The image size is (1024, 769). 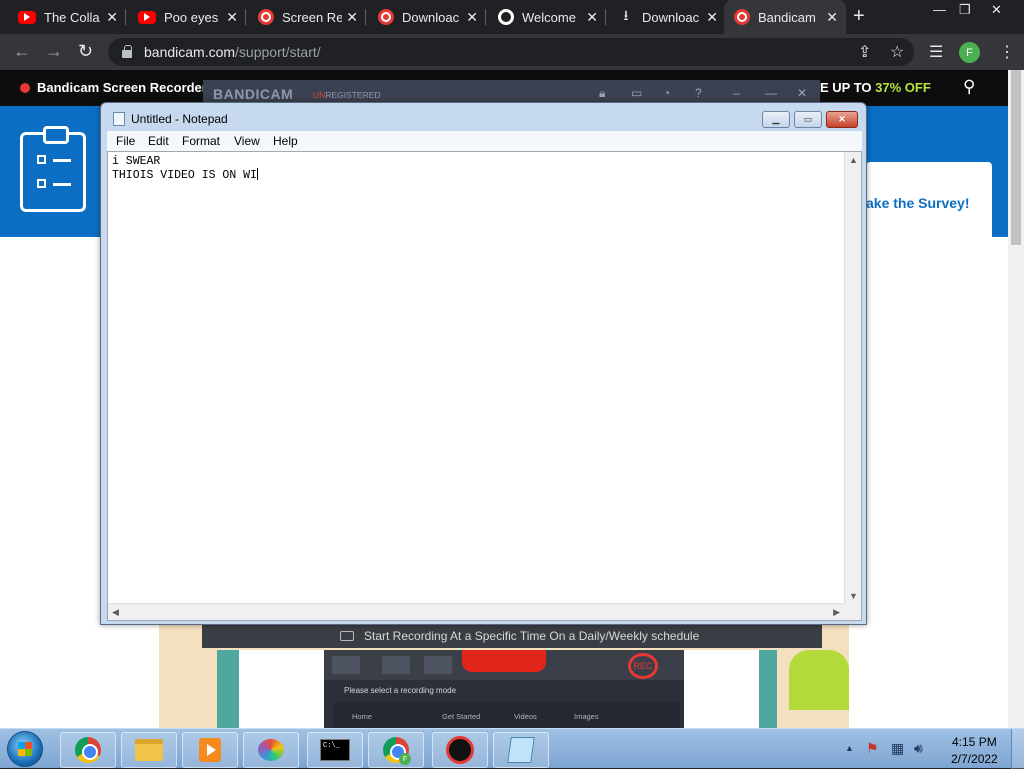 I want to click on taskbar-media-player, so click(x=210, y=750).